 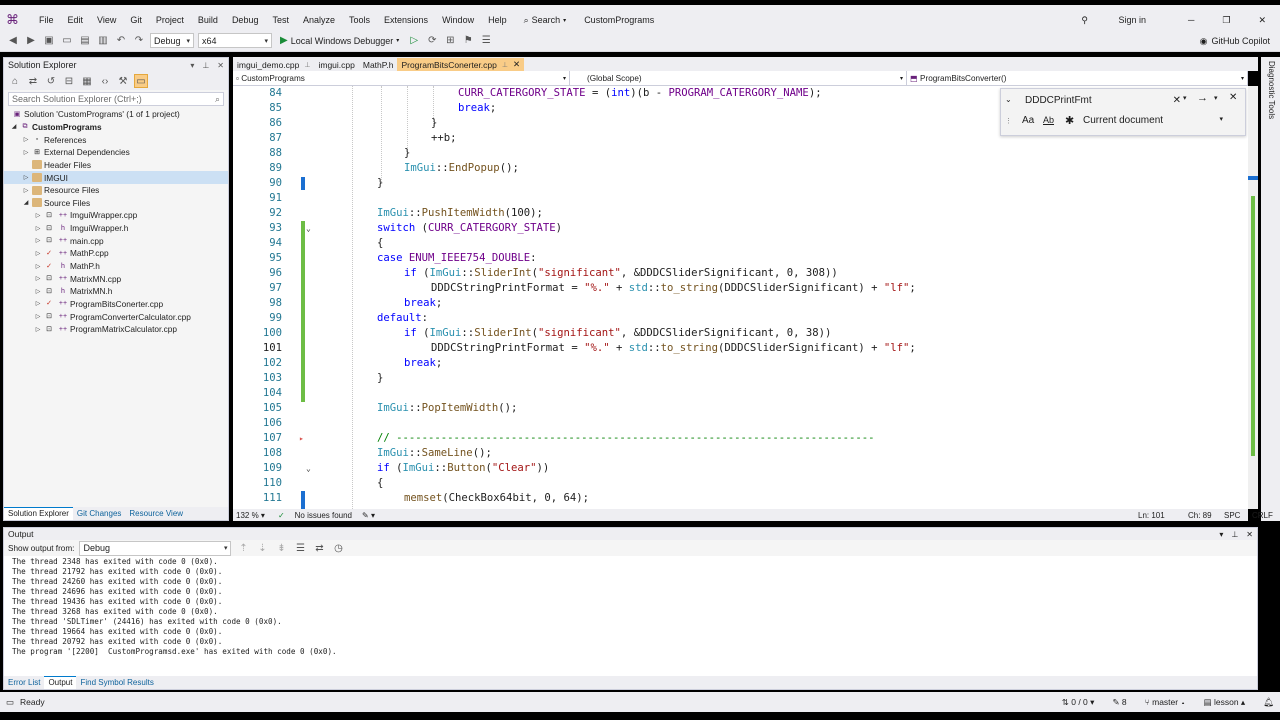 I want to click on notifications-icon: 🔔︎, so click(x=1268, y=702).